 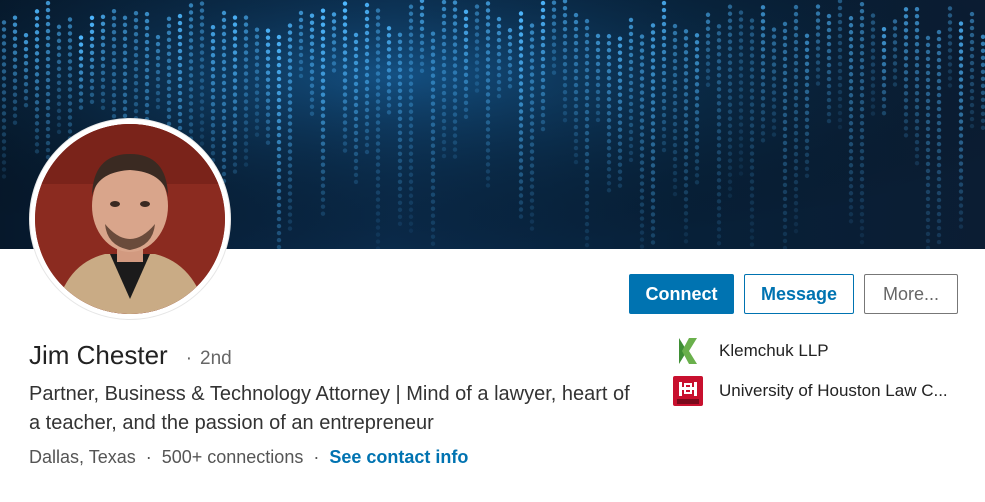 What do you see at coordinates (398, 457) in the screenshot?
I see `contact-info-link: See contact info` at bounding box center [398, 457].